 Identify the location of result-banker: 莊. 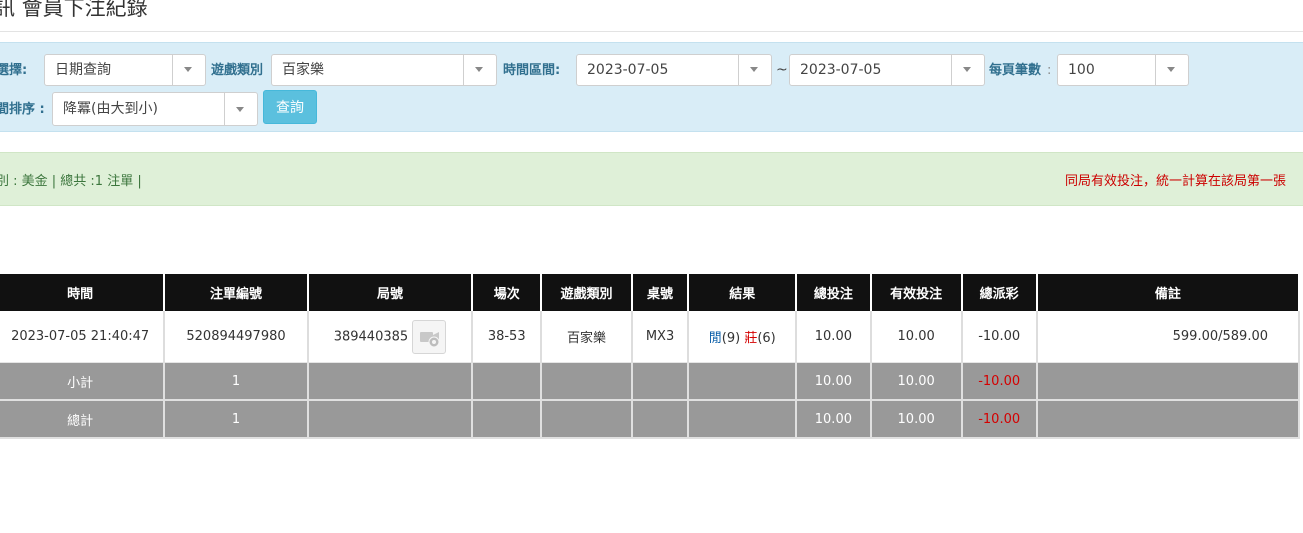
(751, 338).